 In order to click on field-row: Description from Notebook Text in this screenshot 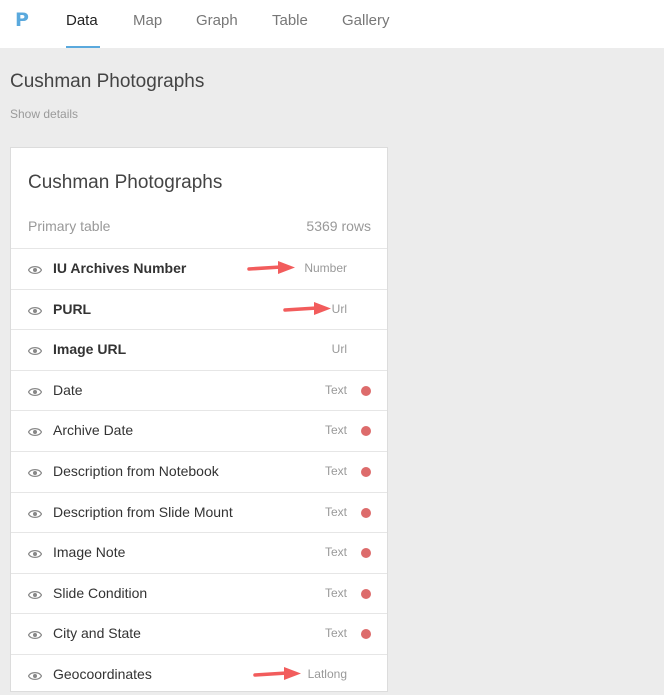, I will do `click(199, 471)`.